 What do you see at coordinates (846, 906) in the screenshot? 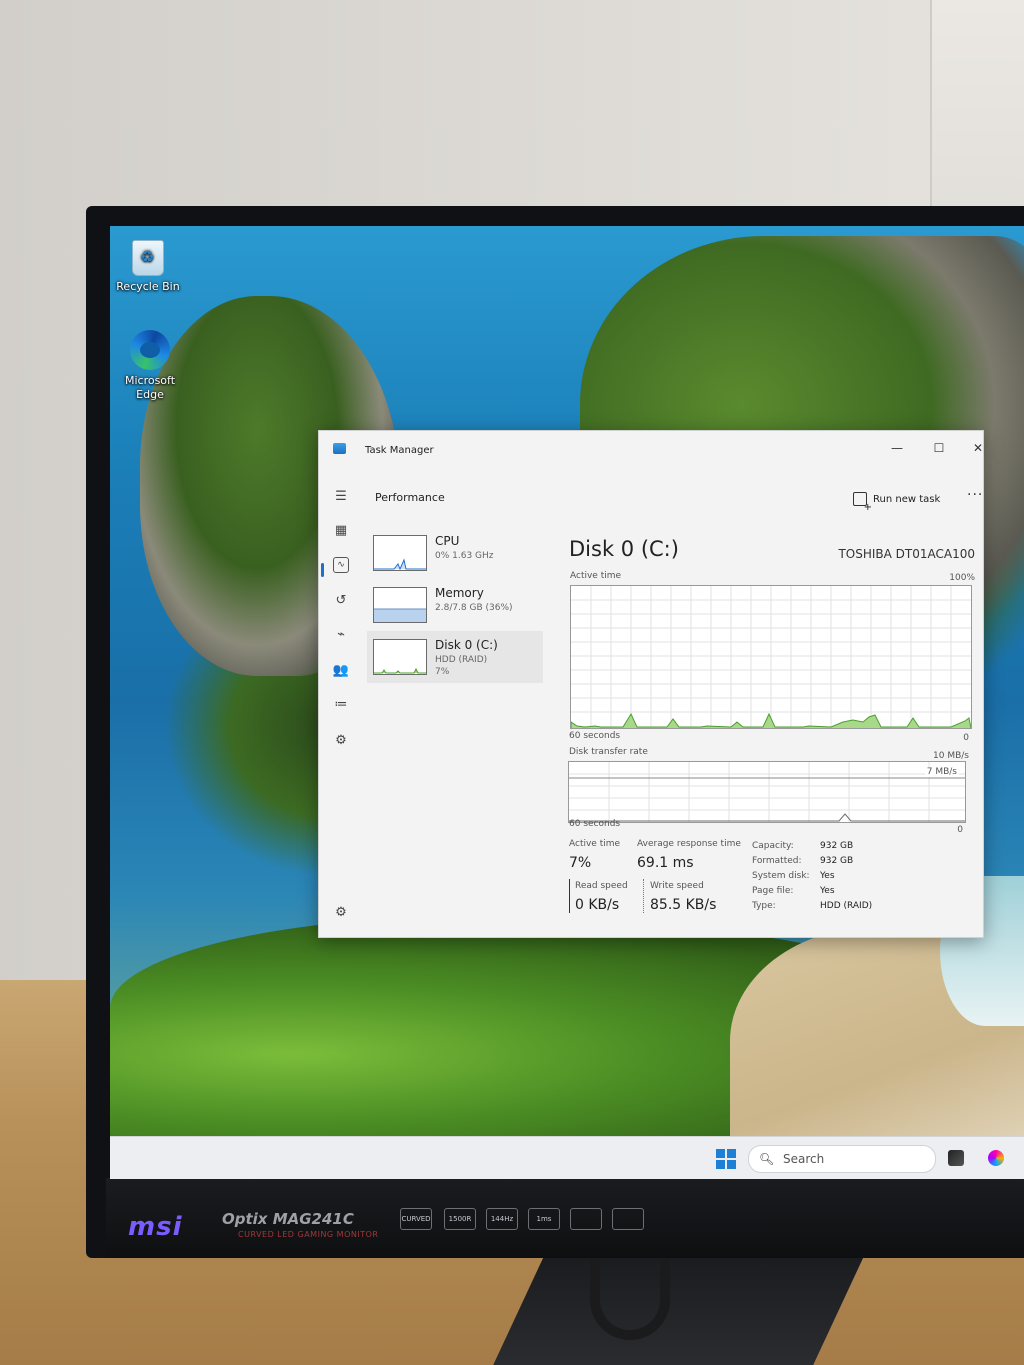
I see `property-value: HDD (RAID)` at bounding box center [846, 906].